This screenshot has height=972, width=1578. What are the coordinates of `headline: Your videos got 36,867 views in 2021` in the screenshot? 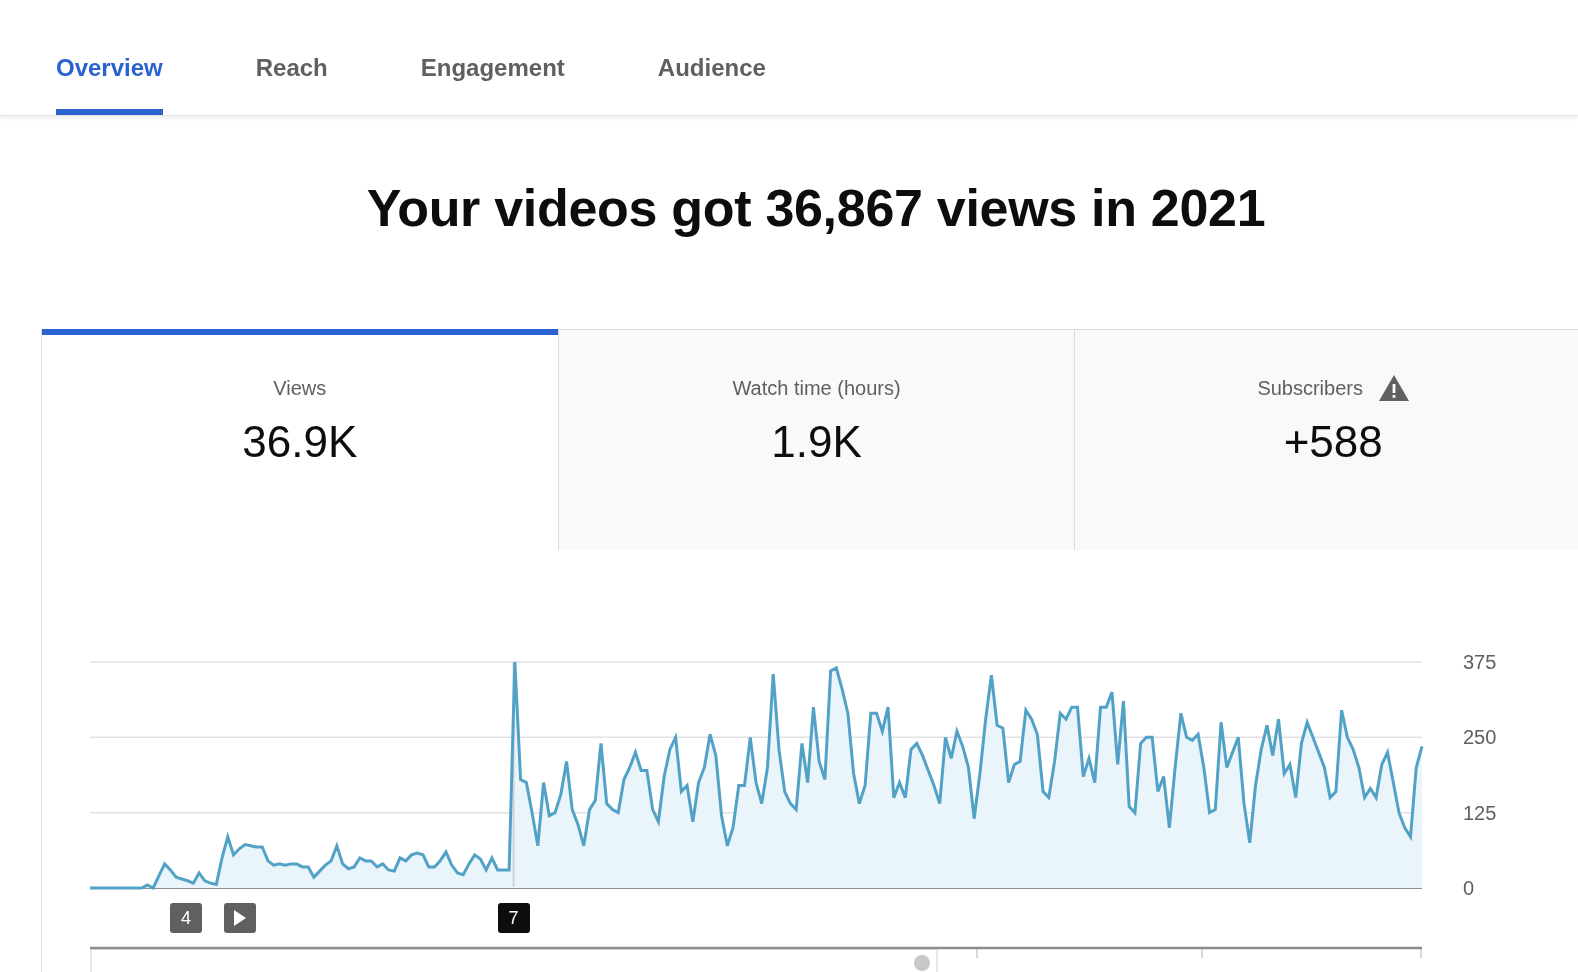 It's located at (816, 208).